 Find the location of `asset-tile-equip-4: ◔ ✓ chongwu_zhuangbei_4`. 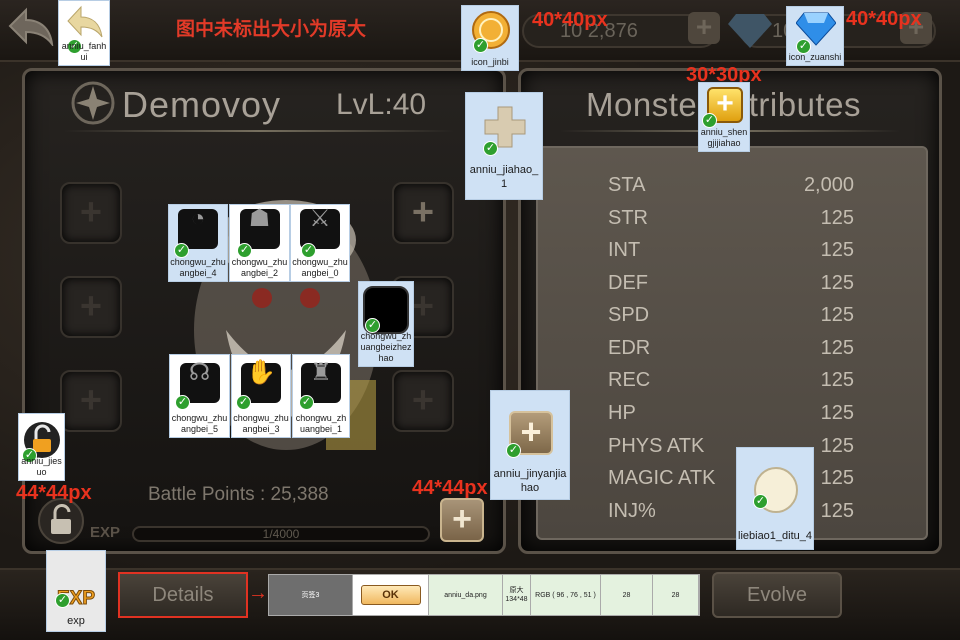

asset-tile-equip-4: ◔ ✓ chongwu_zhuangbei_4 is located at coordinates (198, 243).